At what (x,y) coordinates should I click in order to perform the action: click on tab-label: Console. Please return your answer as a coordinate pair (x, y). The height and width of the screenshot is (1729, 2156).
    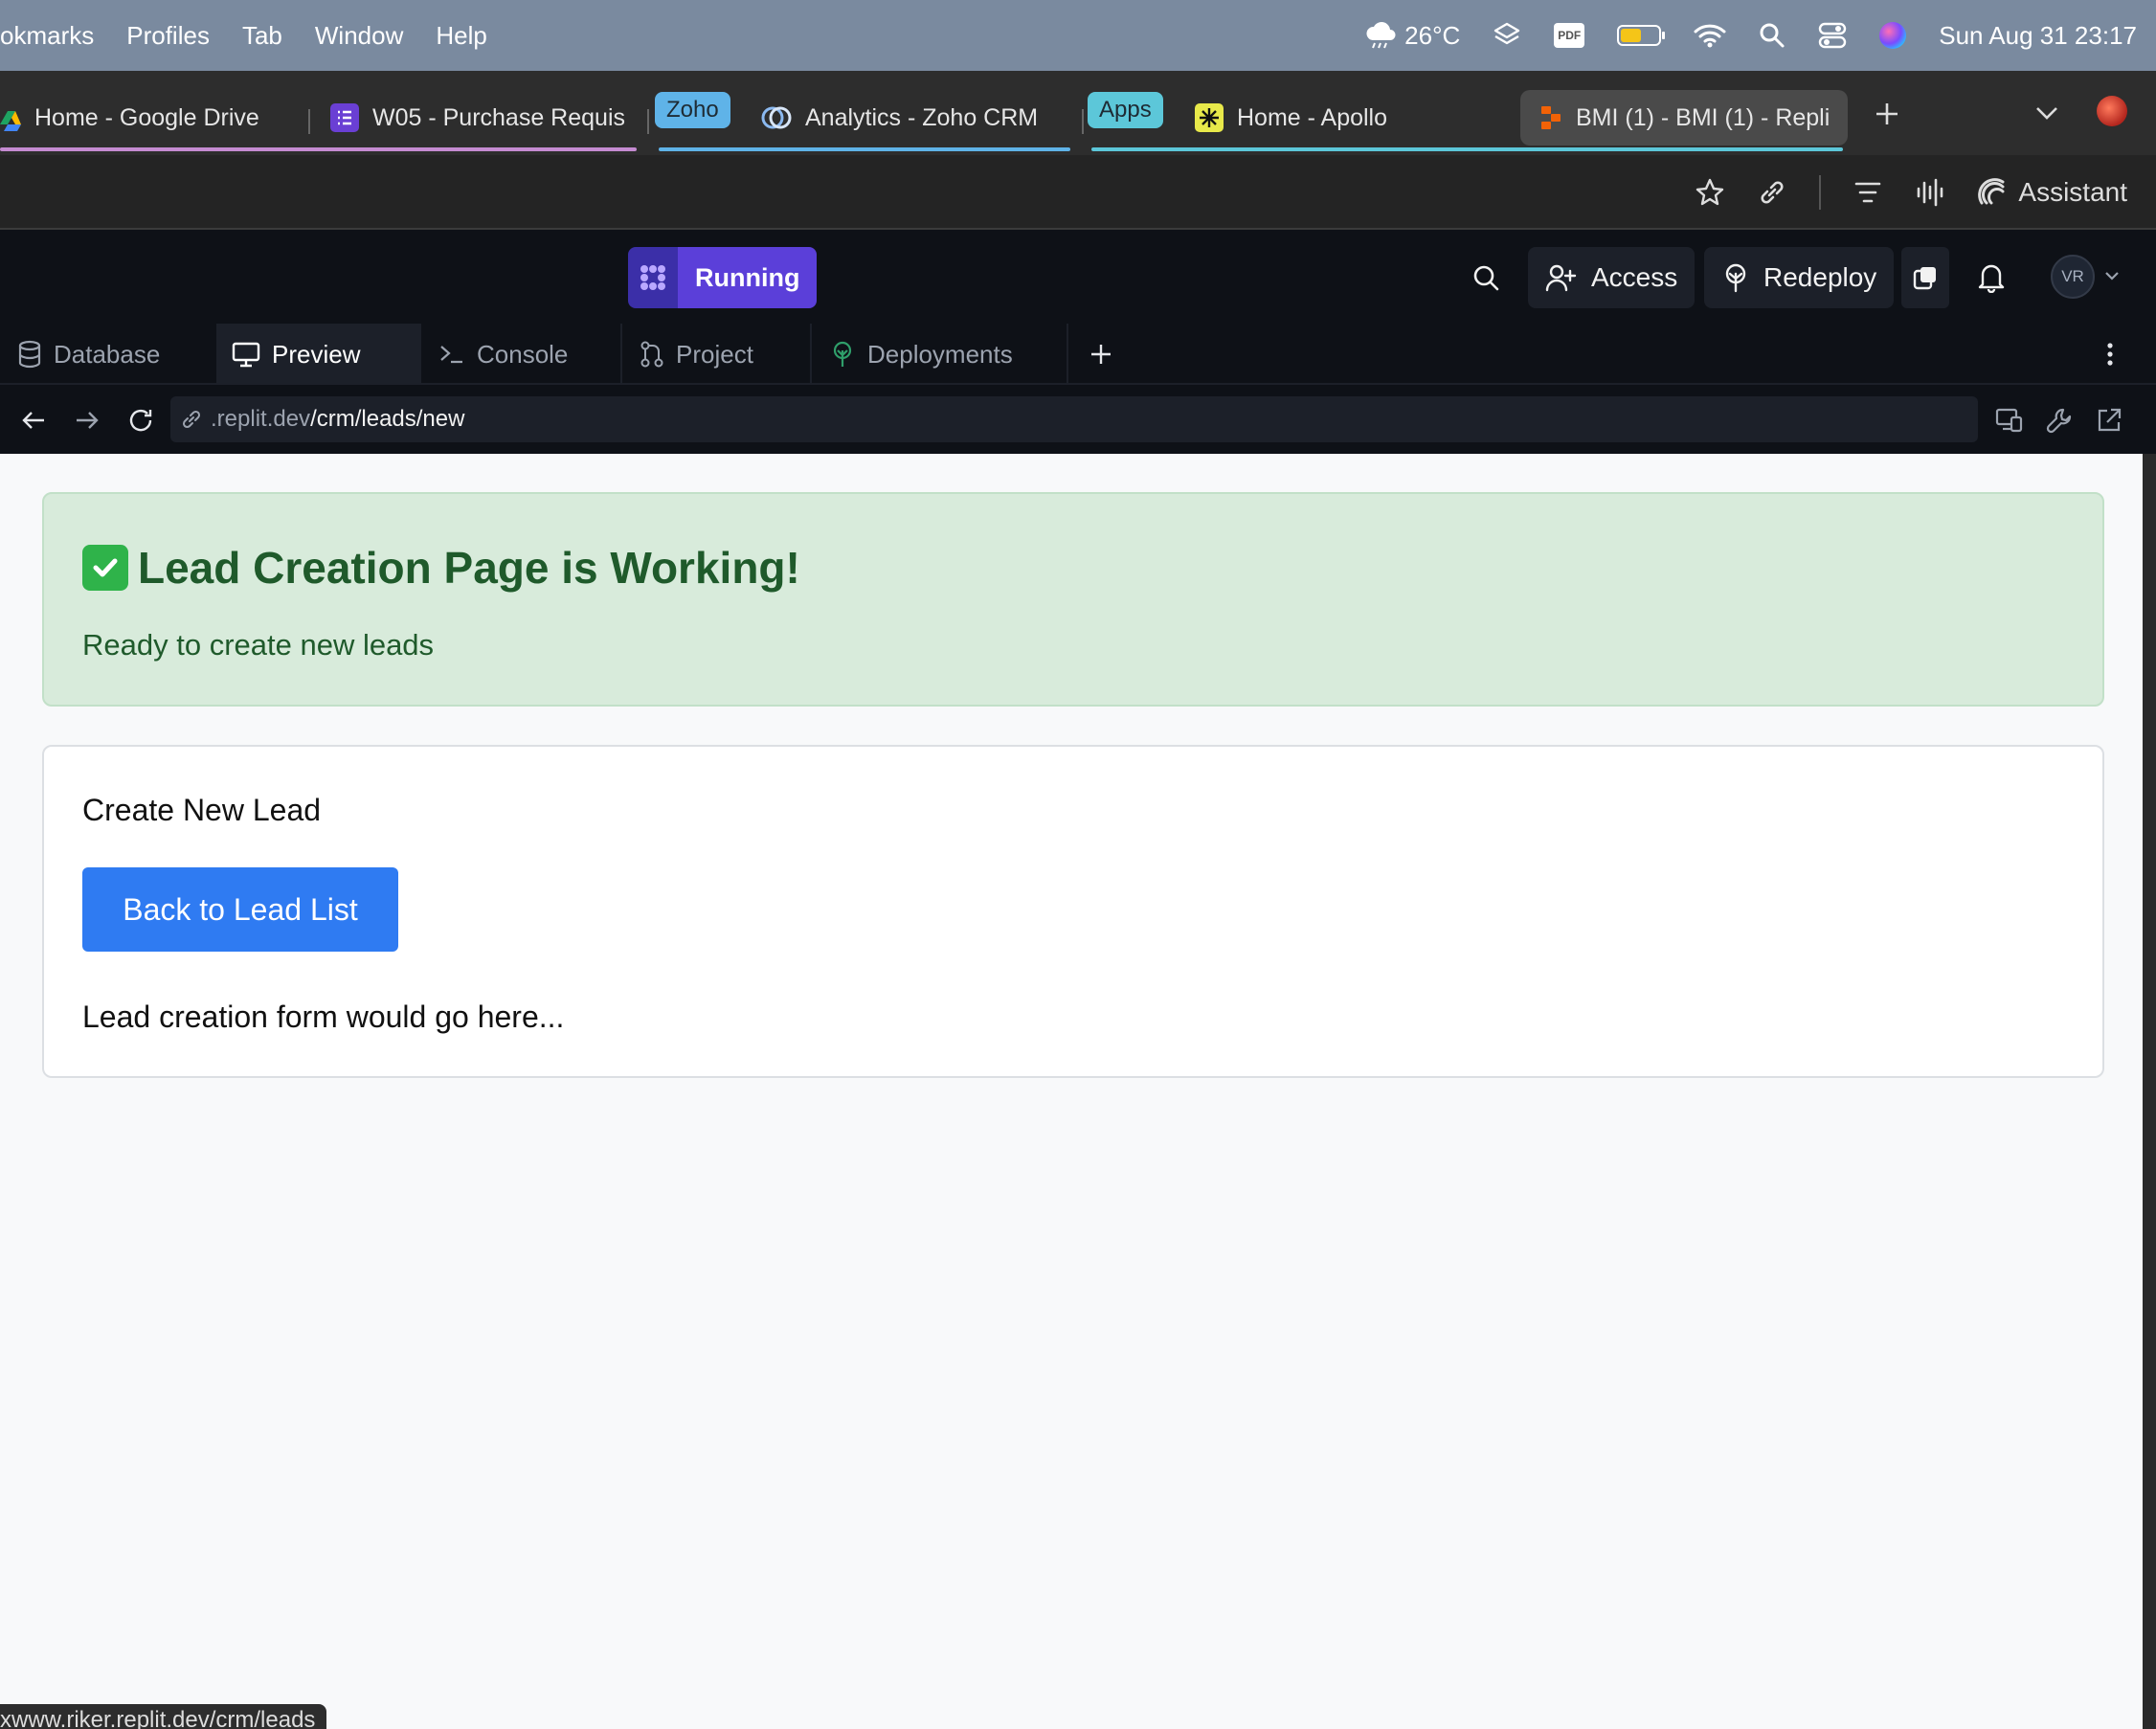
    Looking at the image, I should click on (523, 354).